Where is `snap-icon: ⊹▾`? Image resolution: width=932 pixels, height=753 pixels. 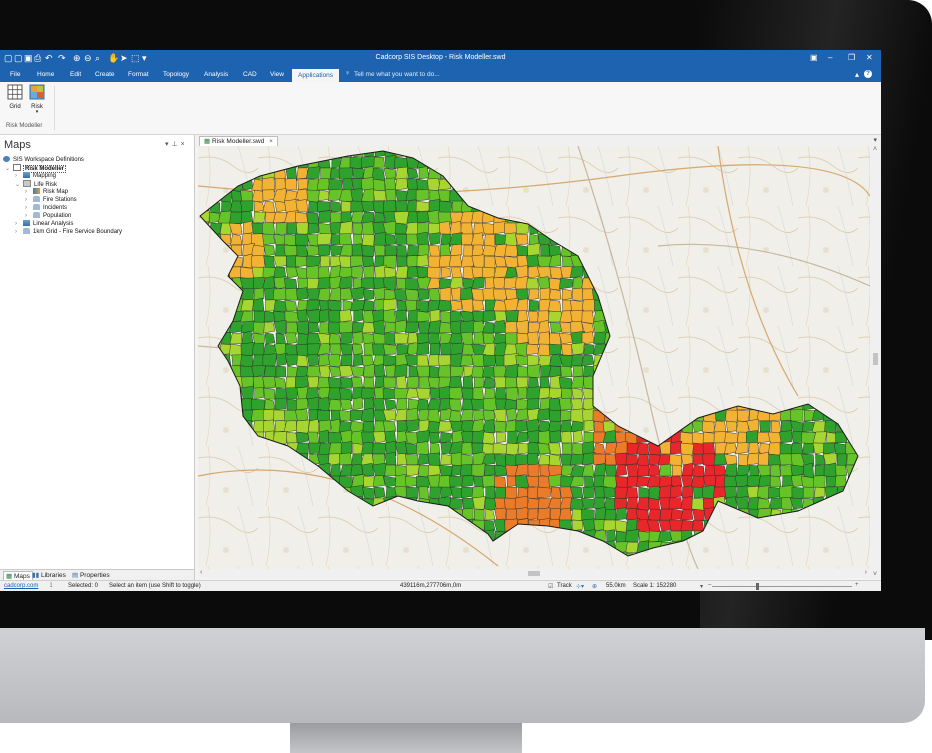
snap-icon: ⊹▾ is located at coordinates (580, 586).